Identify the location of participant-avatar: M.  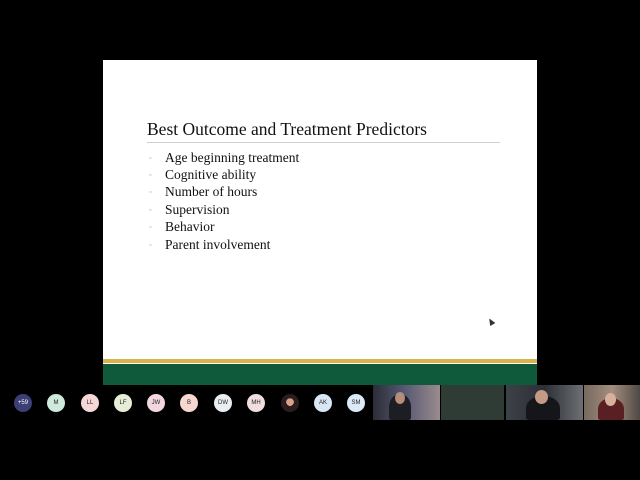
(56, 403).